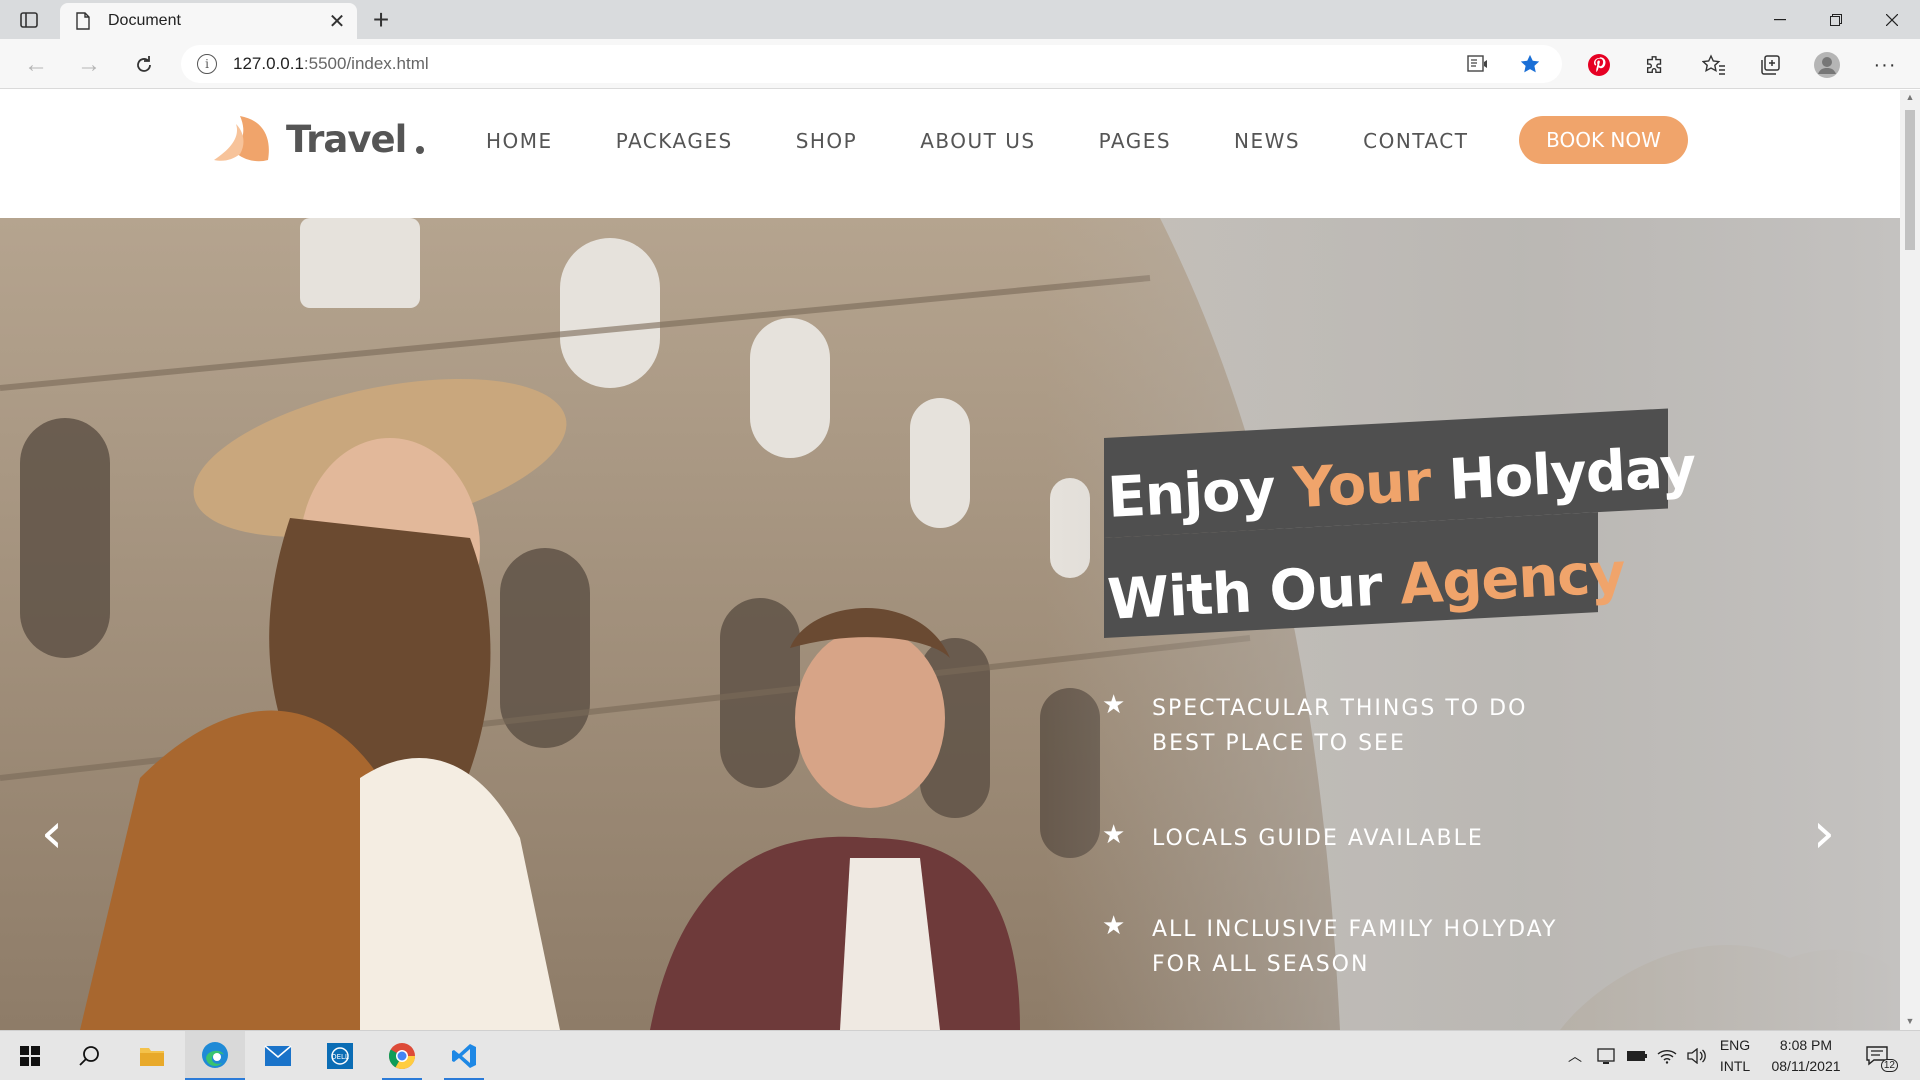  What do you see at coordinates (1355, 929) in the screenshot?
I see `feature-line: ALL INCLUSIVE FAMILY HOLYDAY` at bounding box center [1355, 929].